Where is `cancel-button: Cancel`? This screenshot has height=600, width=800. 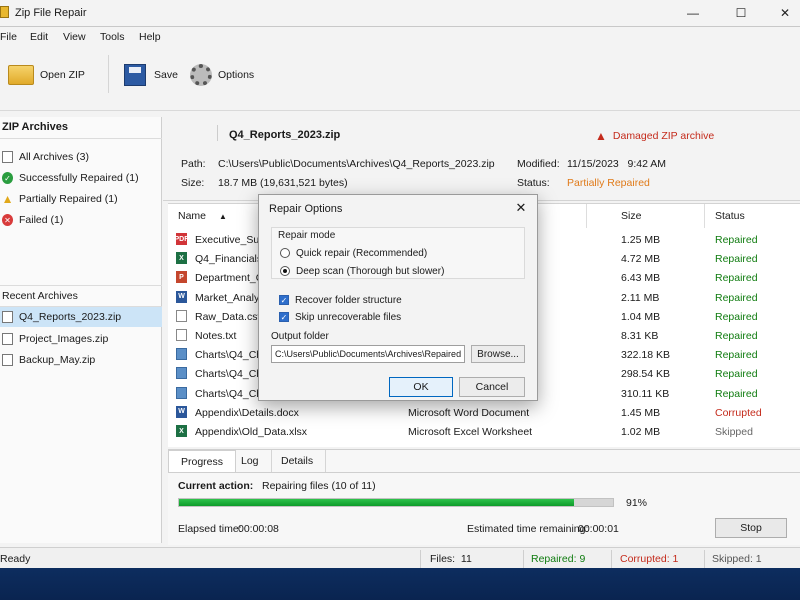
cancel-button: Cancel is located at coordinates (492, 387).